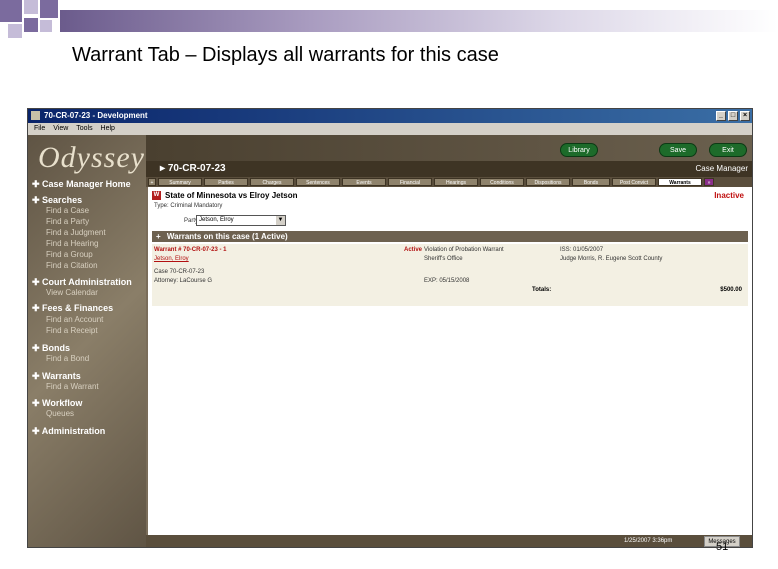  I want to click on library-button: Library, so click(579, 150).